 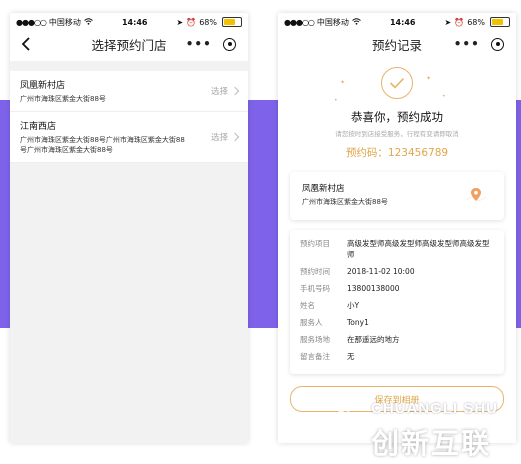 What do you see at coordinates (397, 399) in the screenshot?
I see `save-to-album-button: 保存到相册` at bounding box center [397, 399].